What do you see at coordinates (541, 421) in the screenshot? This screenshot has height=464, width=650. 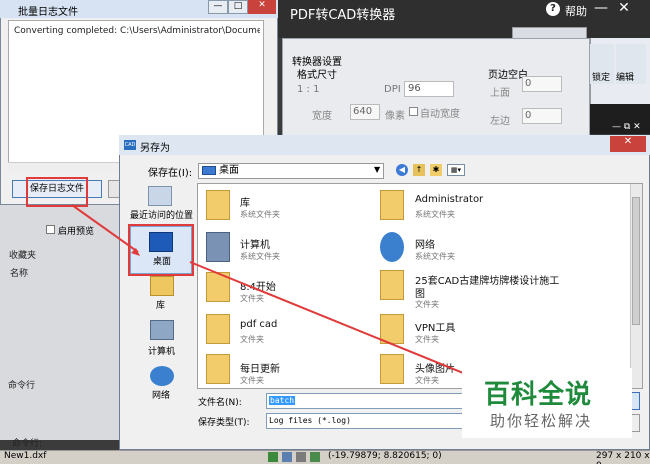 I see `watermark-subtitle: 助你轻松解决` at bounding box center [541, 421].